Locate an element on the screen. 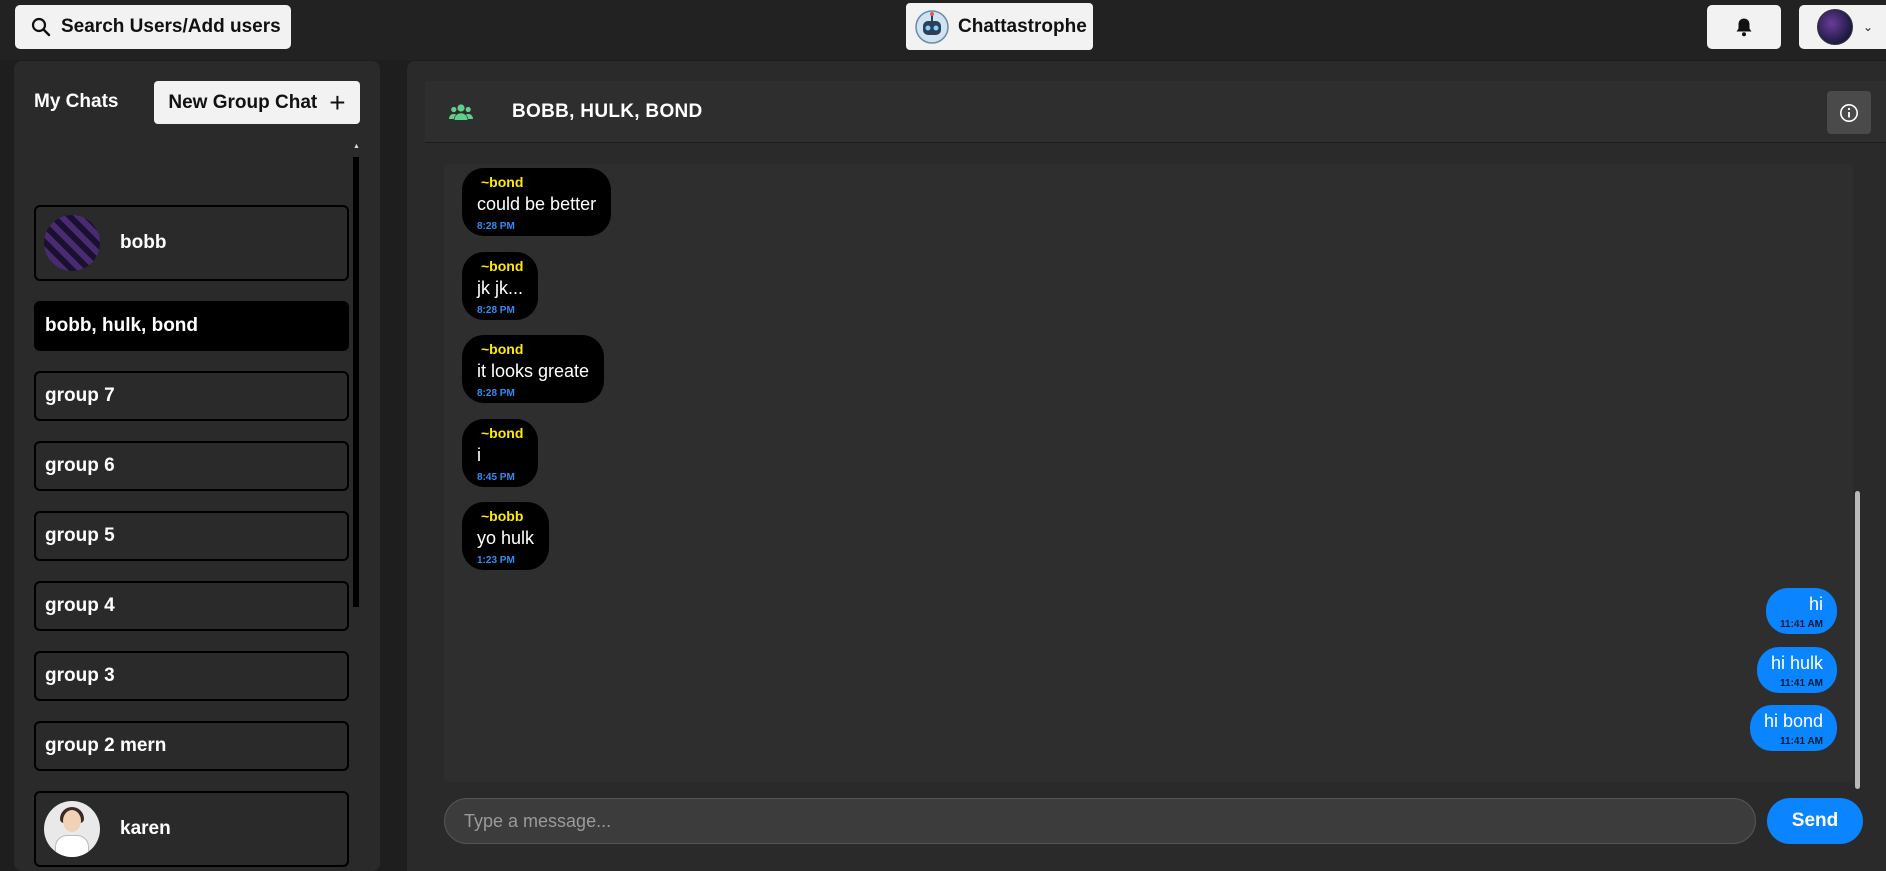 The height and width of the screenshot is (871, 1886). chat-item-karen: karen is located at coordinates (191, 829).